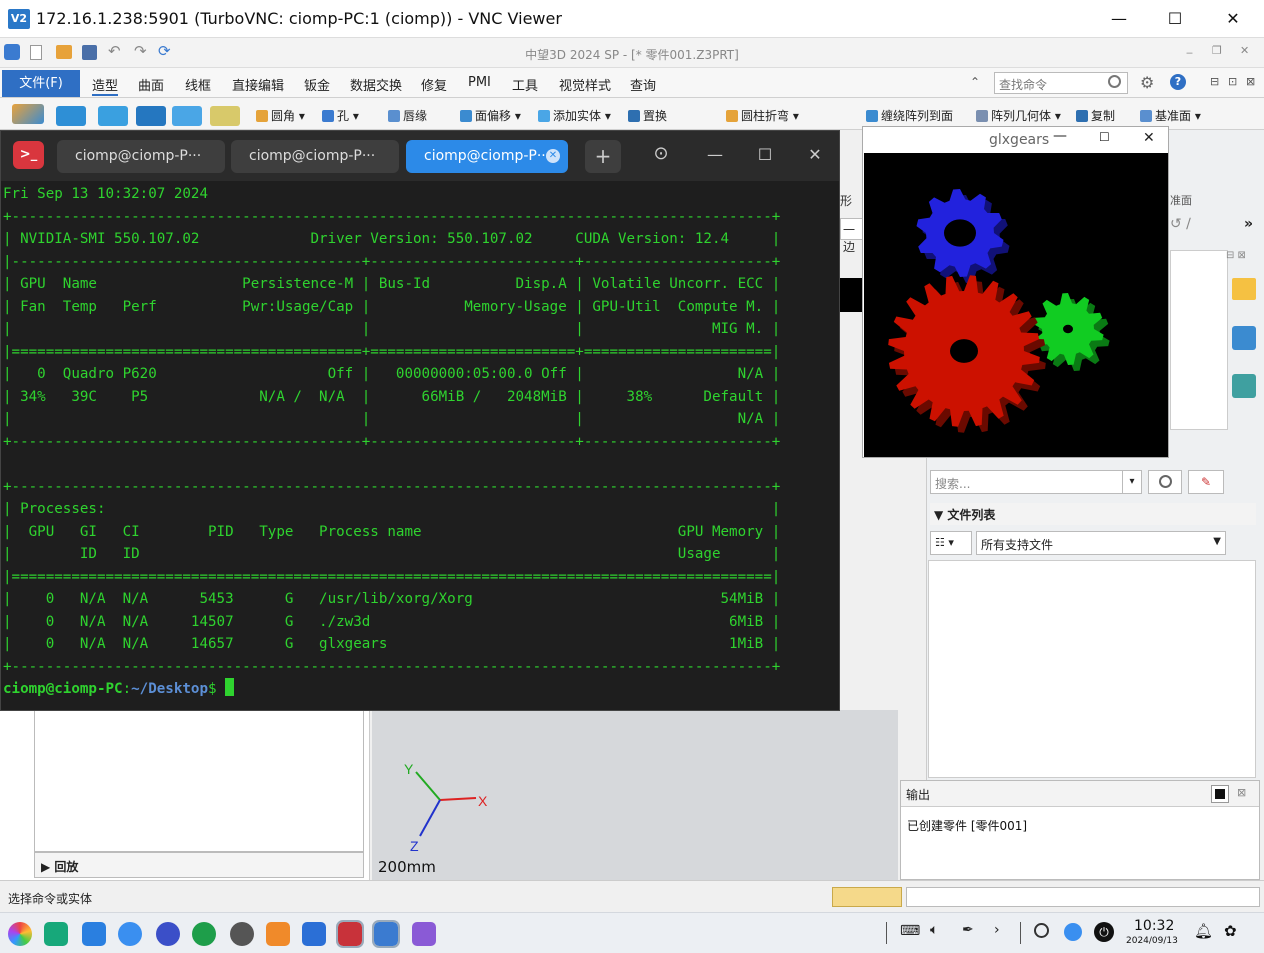 The height and width of the screenshot is (953, 1264). Describe the element at coordinates (1244, 289) in the screenshot. I see `folder-icon` at that location.